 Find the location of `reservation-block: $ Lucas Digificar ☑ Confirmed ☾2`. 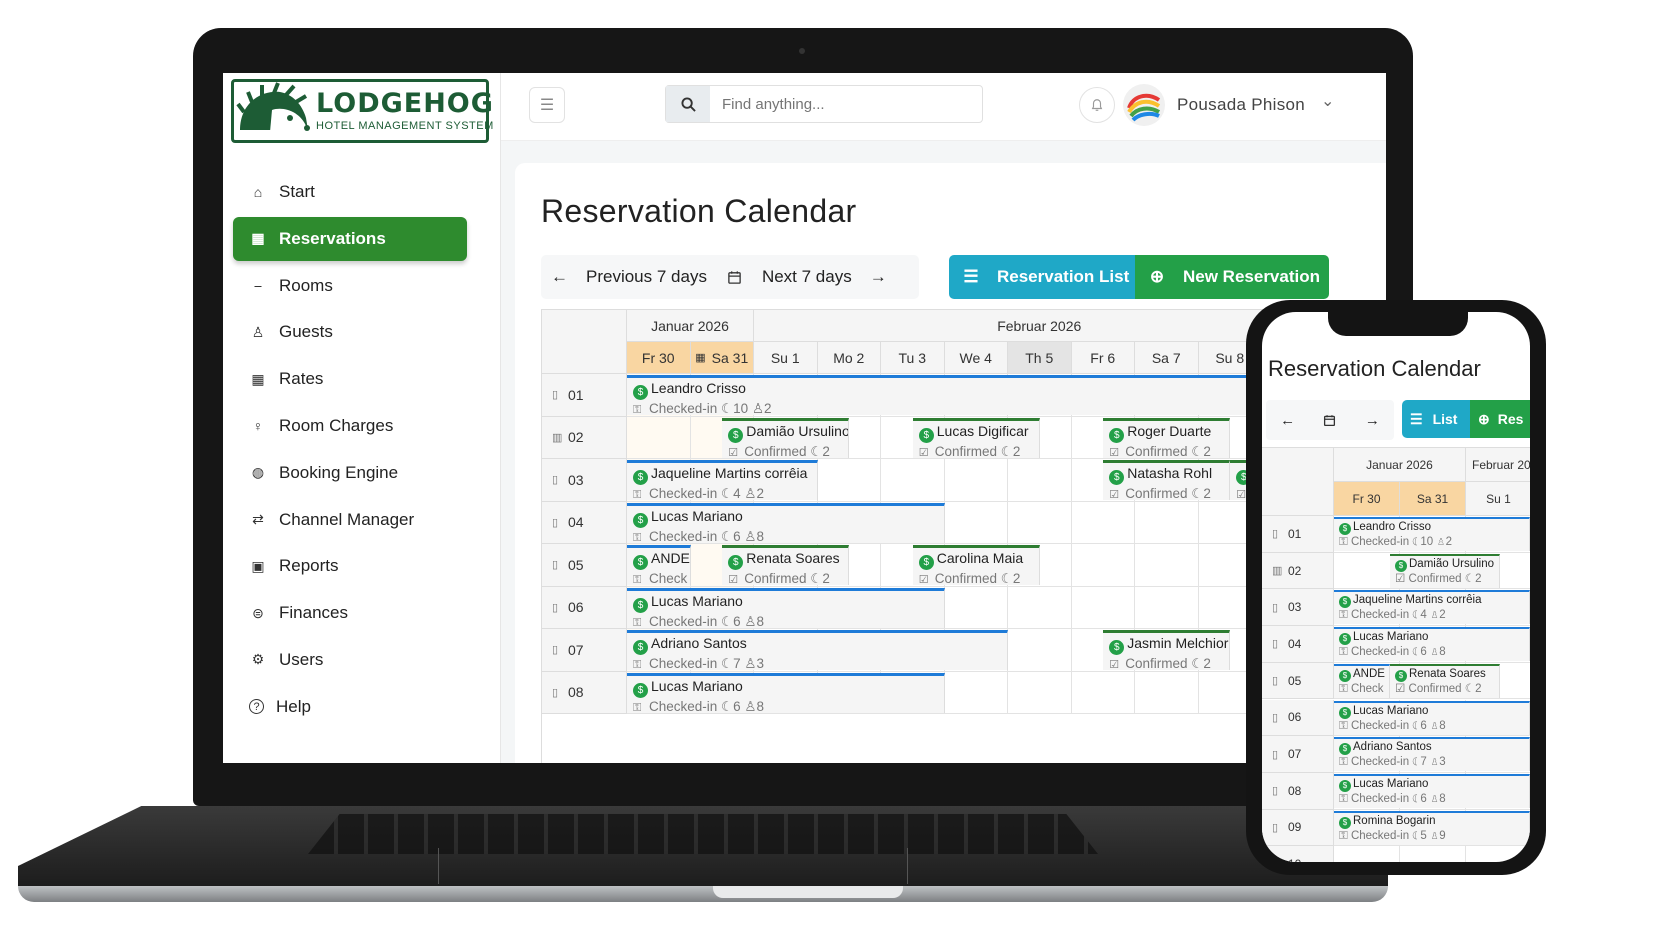

reservation-block: $ Lucas Digificar ☑ Confirmed ☾2 is located at coordinates (976, 437).